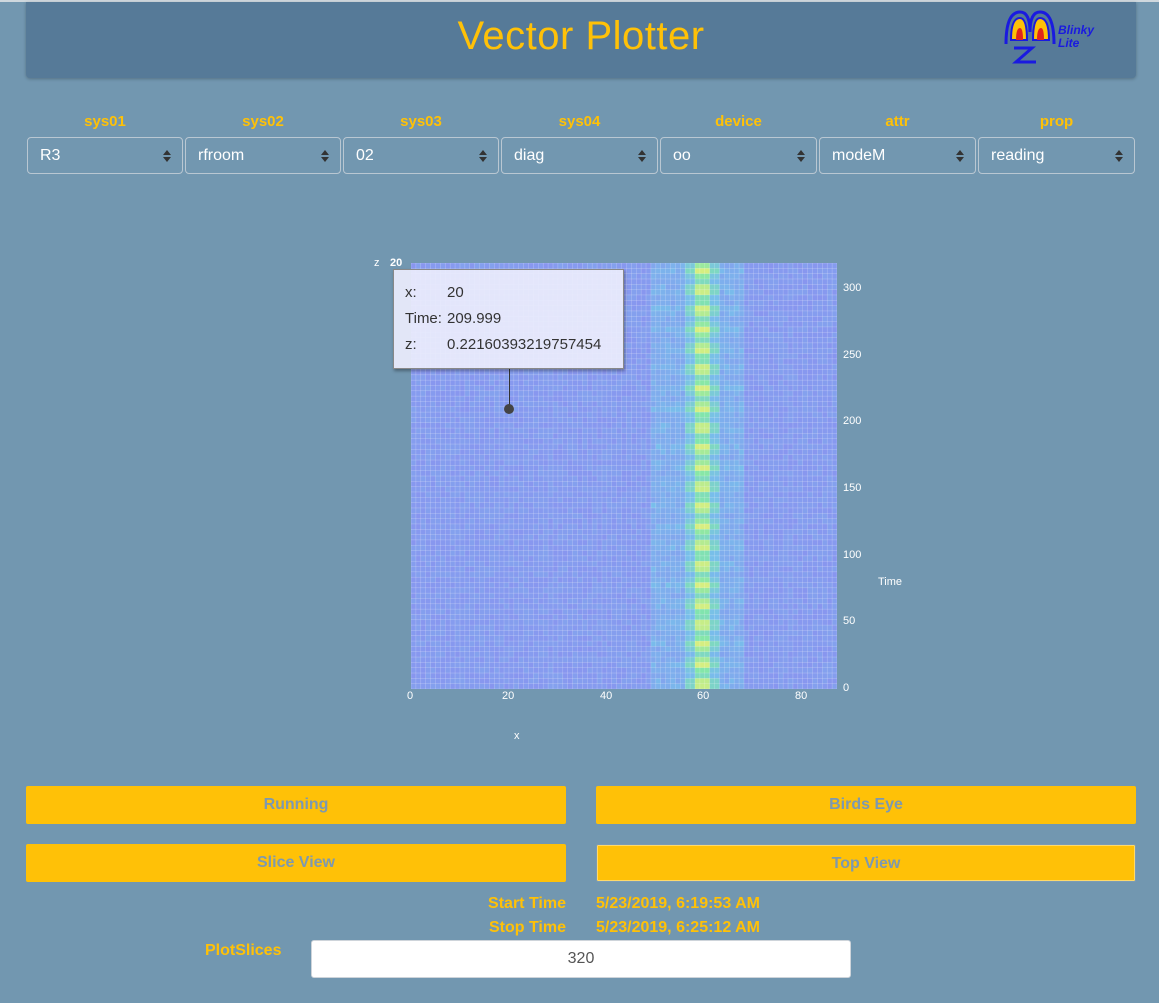  Describe the element at coordinates (738, 155) in the screenshot. I see `select-device: oo` at that location.